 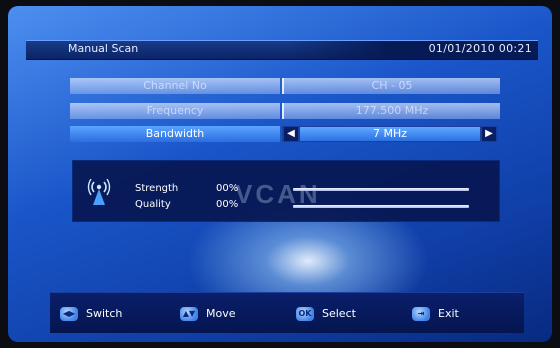 I want to click on quality-label: Quality, so click(x=153, y=204).